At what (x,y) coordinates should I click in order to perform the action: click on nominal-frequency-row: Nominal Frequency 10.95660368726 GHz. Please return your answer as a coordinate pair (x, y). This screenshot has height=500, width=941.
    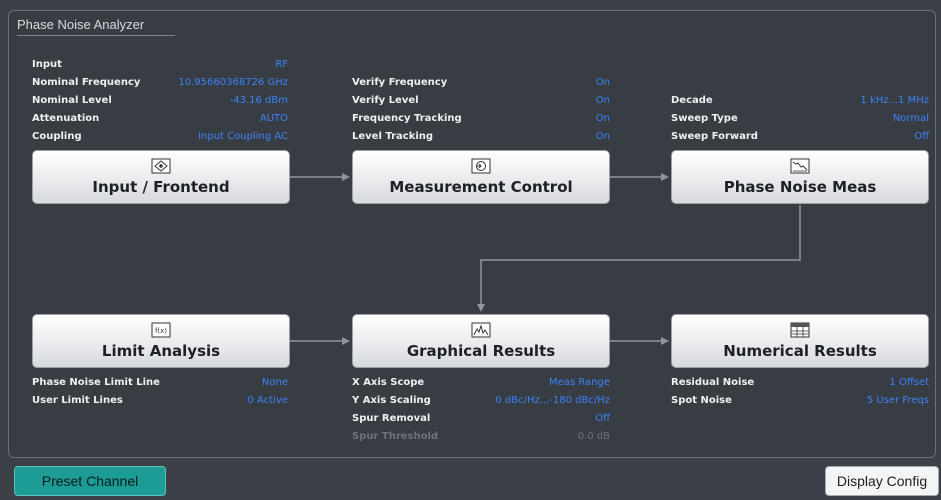
    Looking at the image, I should click on (160, 83).